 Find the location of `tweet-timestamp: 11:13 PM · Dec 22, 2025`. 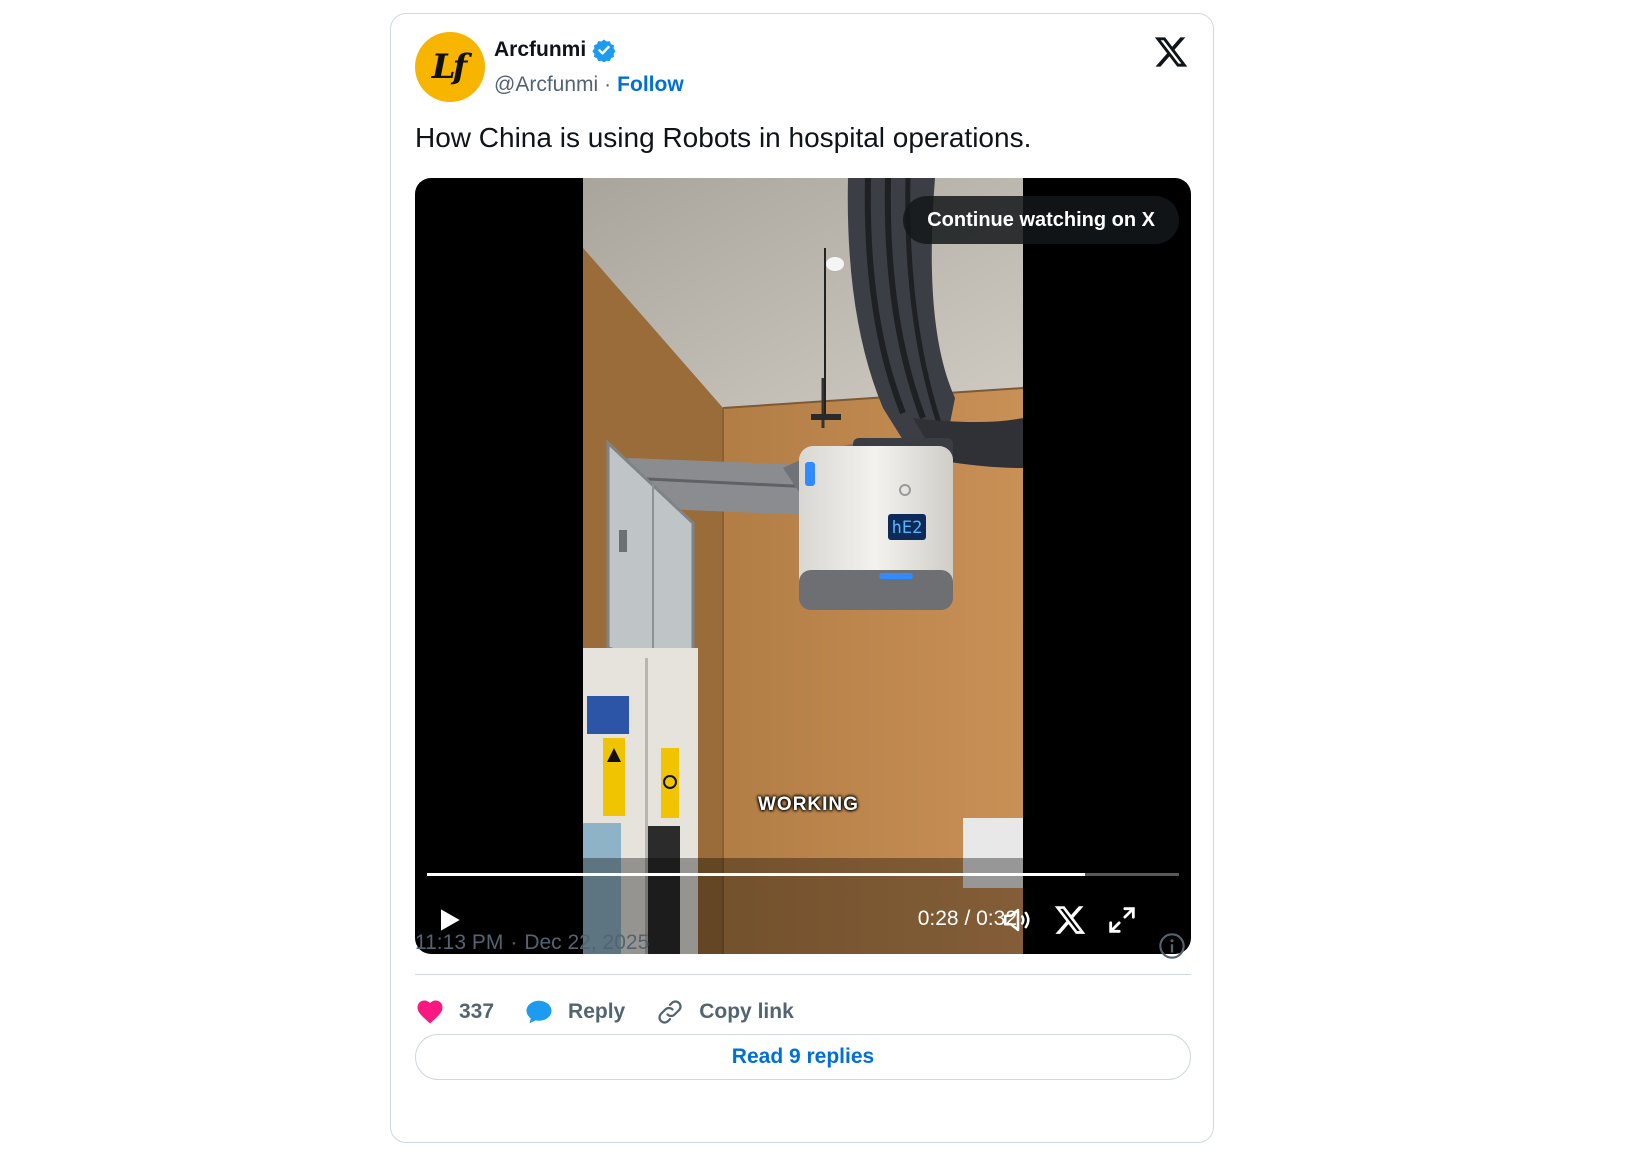

tweet-timestamp: 11:13 PM · Dec 22, 2025 is located at coordinates (532, 943).